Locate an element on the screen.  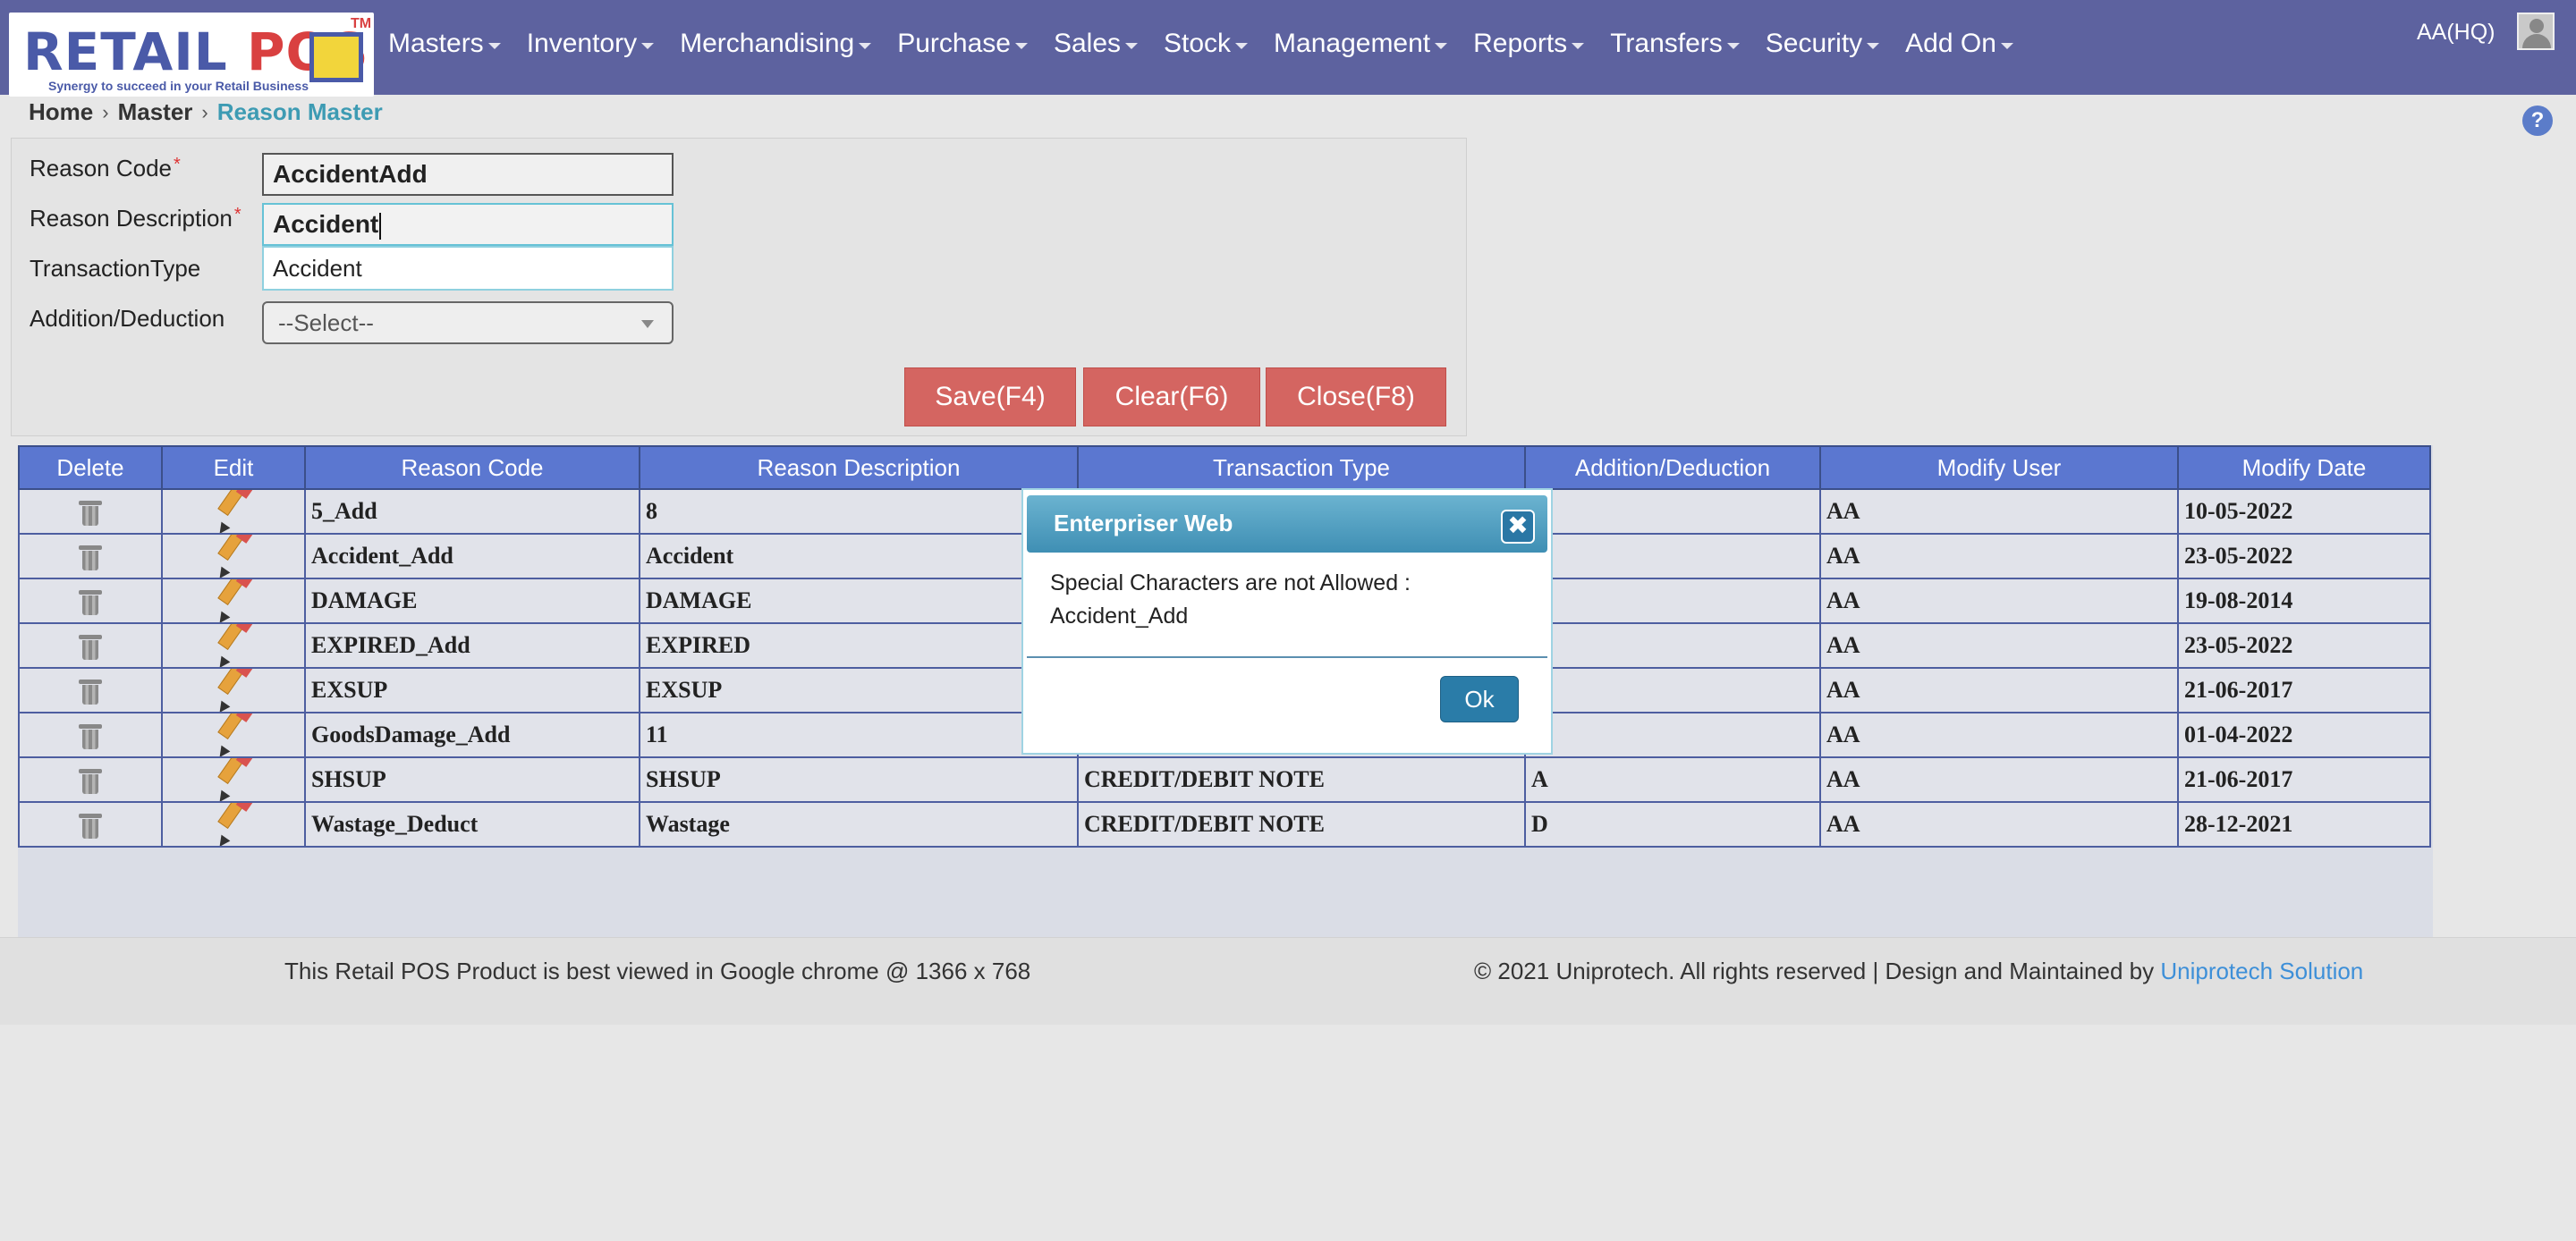
menu-add-on: Add On is located at coordinates (1959, 44).